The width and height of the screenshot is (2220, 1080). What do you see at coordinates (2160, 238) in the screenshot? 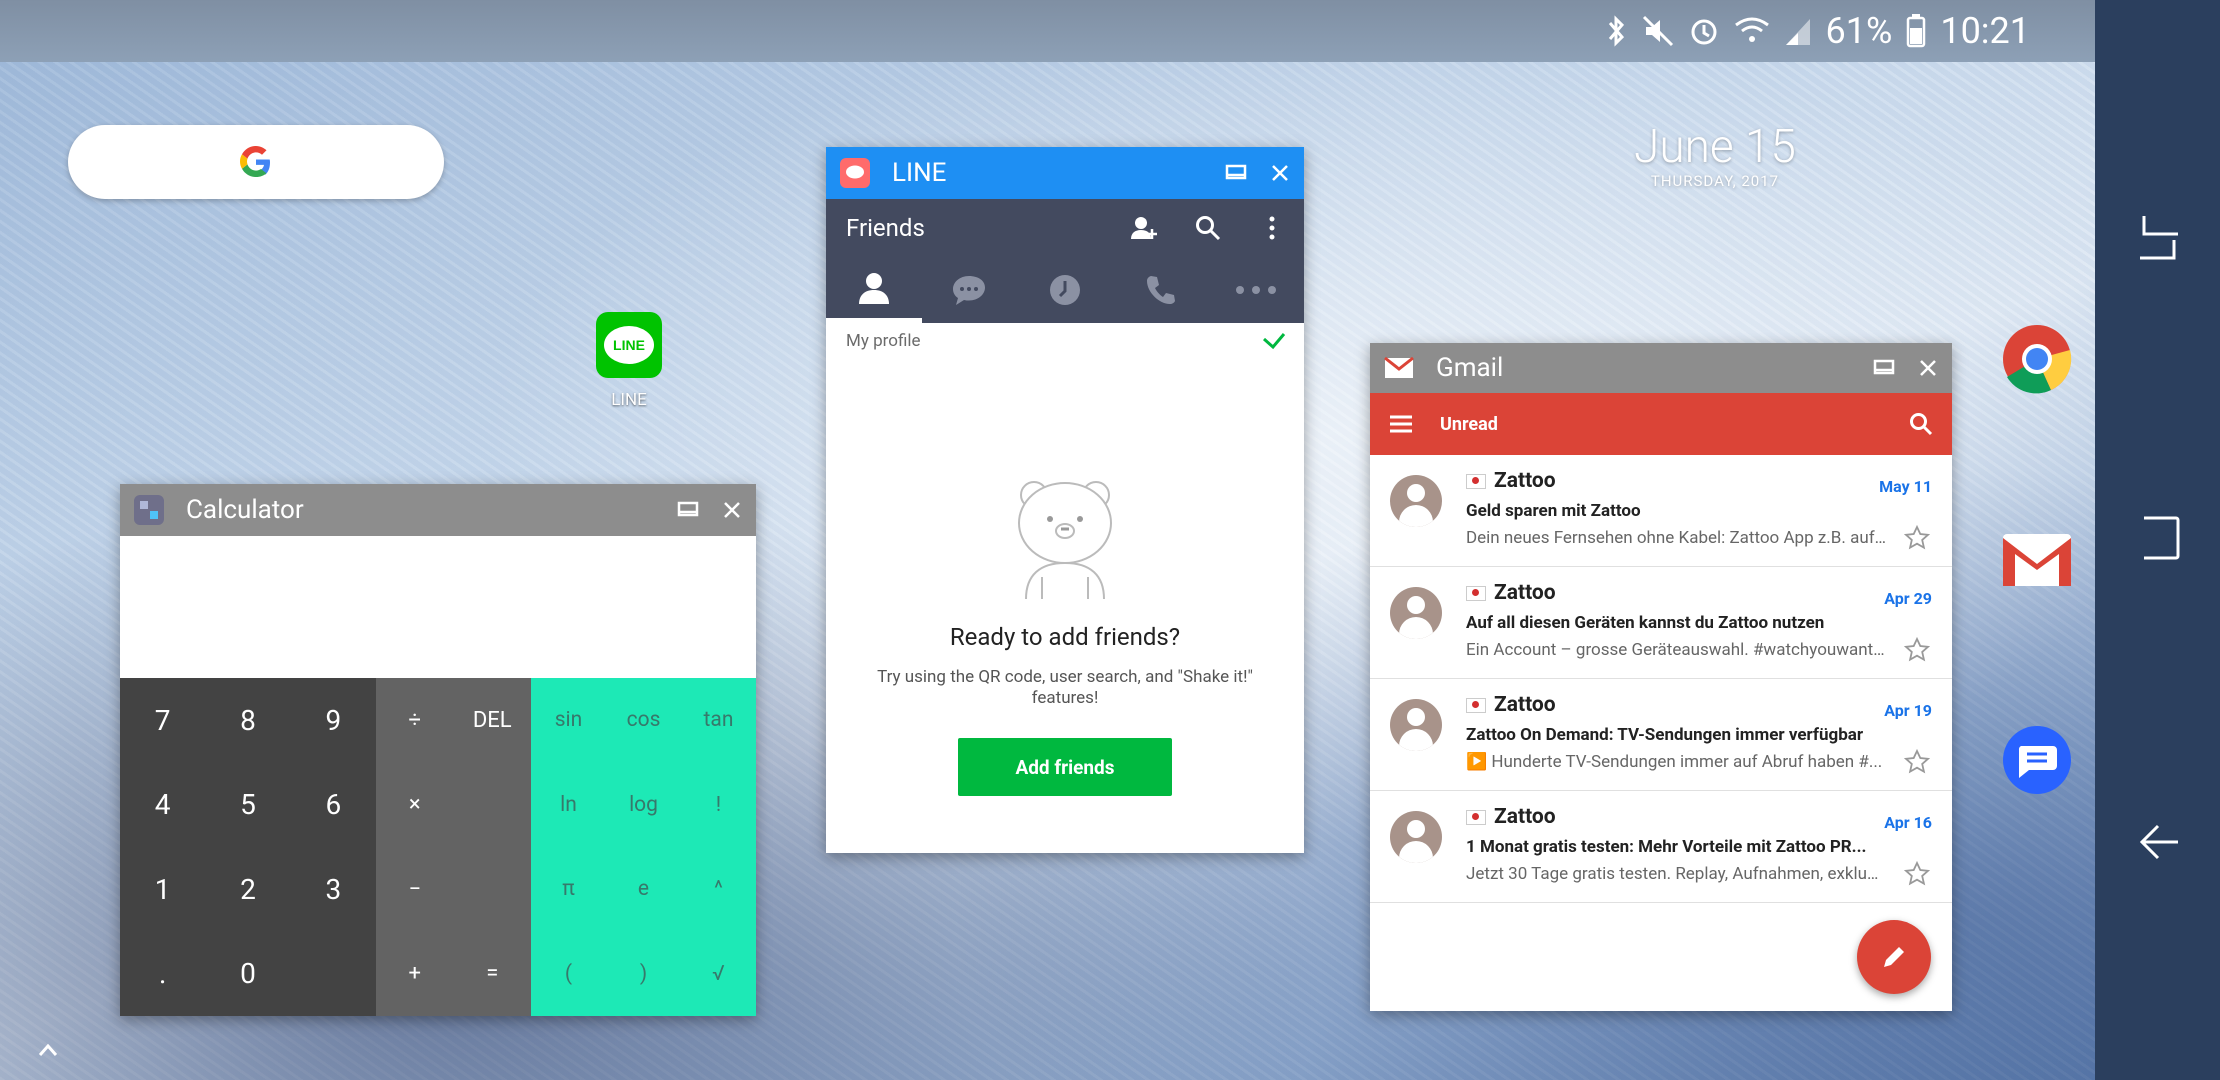
I see `recents-button` at bounding box center [2160, 238].